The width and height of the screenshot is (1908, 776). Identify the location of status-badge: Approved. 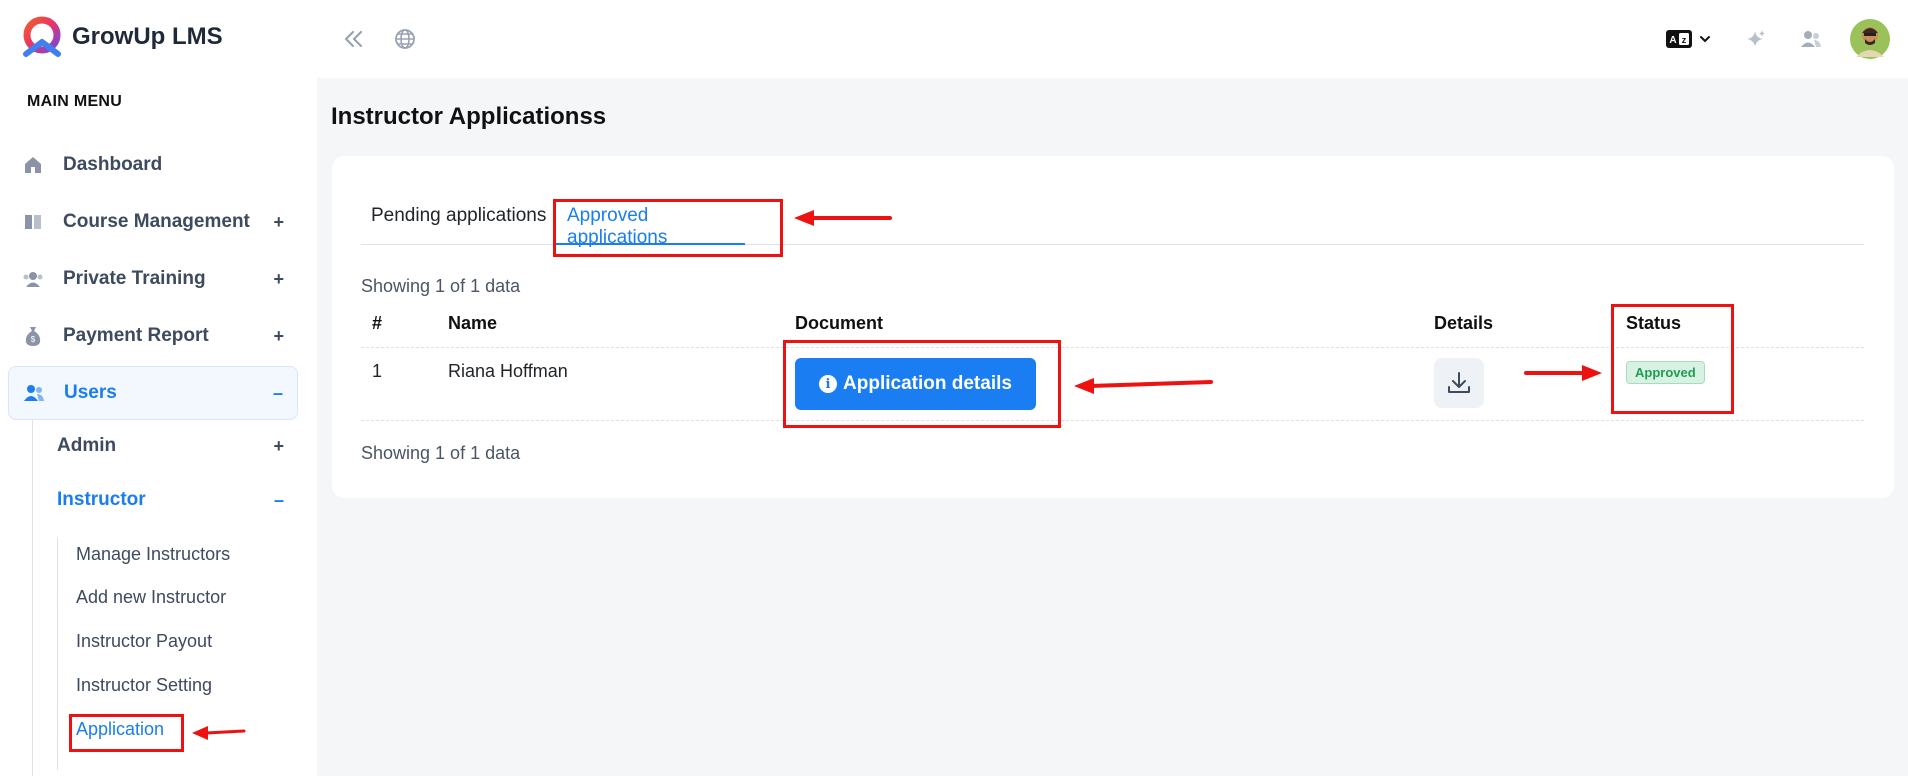
(1665, 372).